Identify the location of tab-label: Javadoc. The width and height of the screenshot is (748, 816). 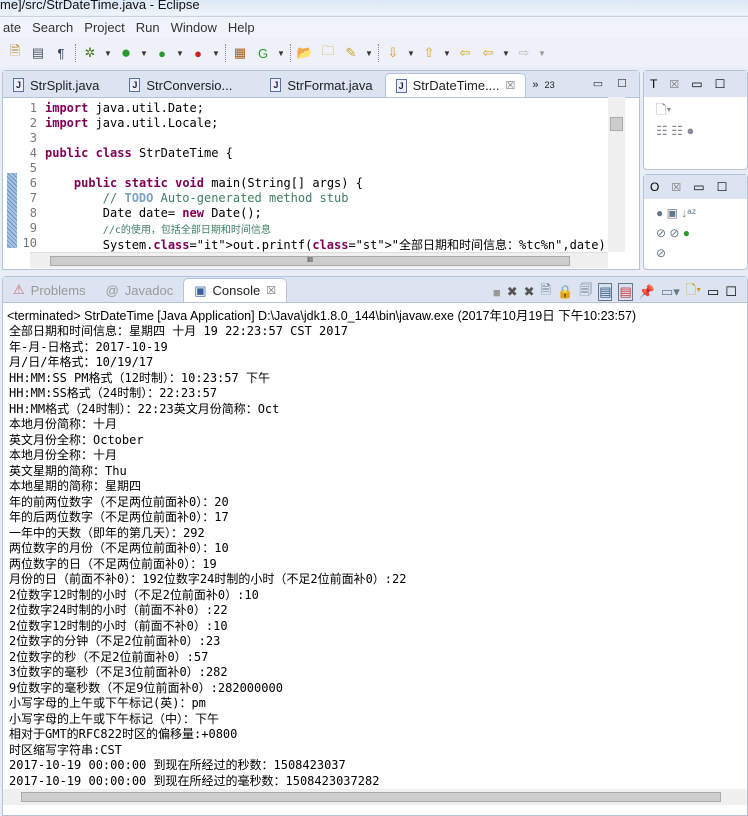
(149, 290).